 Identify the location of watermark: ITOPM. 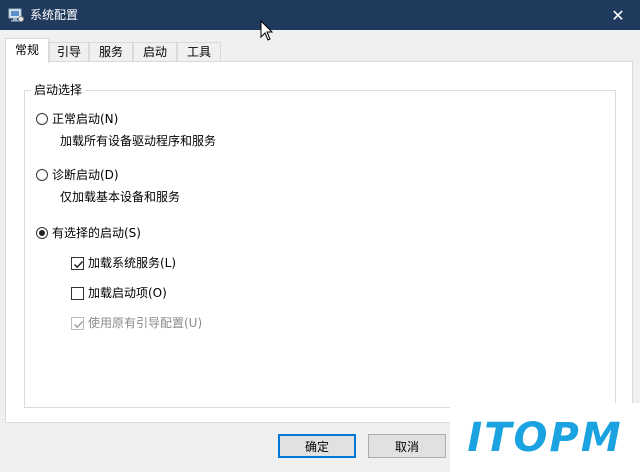
(545, 437).